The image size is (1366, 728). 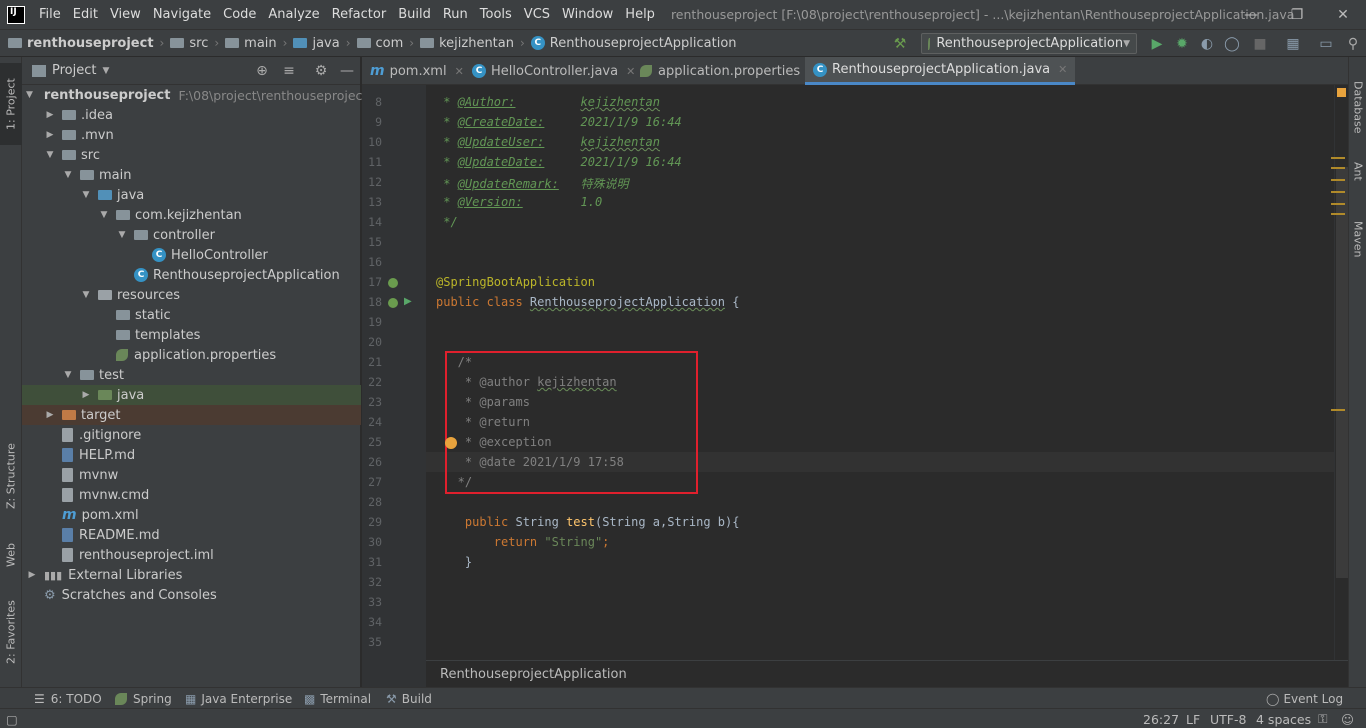 What do you see at coordinates (321, 71) in the screenshot?
I see `gear-icon: ⚙` at bounding box center [321, 71].